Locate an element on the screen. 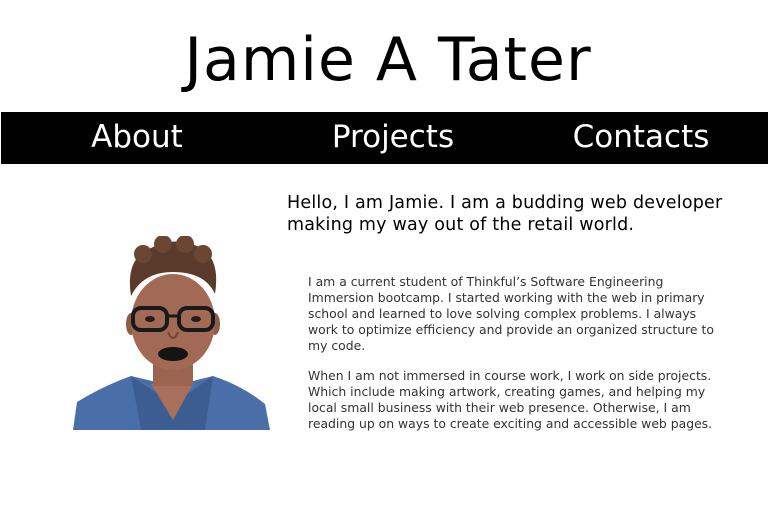 This screenshot has height=520, width=768. nav-link-projects: Projects is located at coordinates (393, 138).